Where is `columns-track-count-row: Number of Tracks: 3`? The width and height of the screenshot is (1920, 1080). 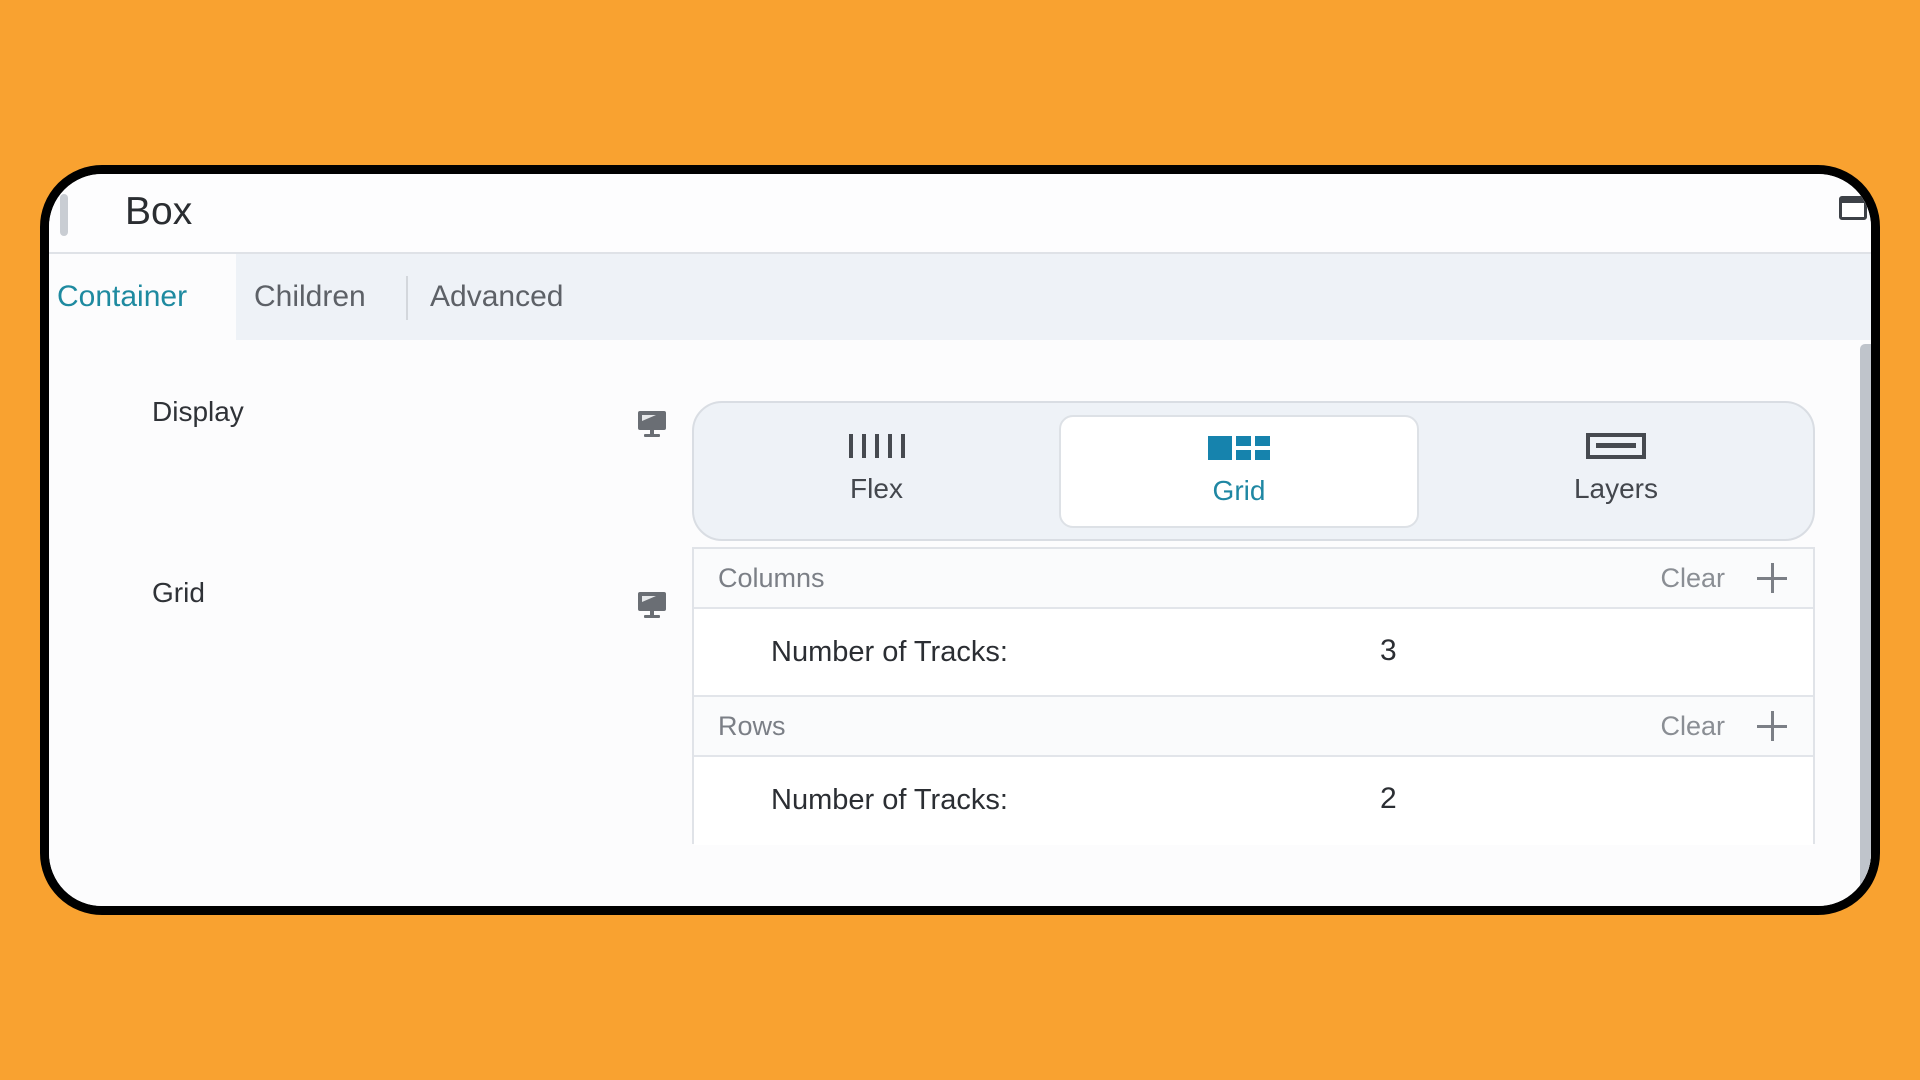
columns-track-count-row: Number of Tracks: 3 is located at coordinates (1253, 653).